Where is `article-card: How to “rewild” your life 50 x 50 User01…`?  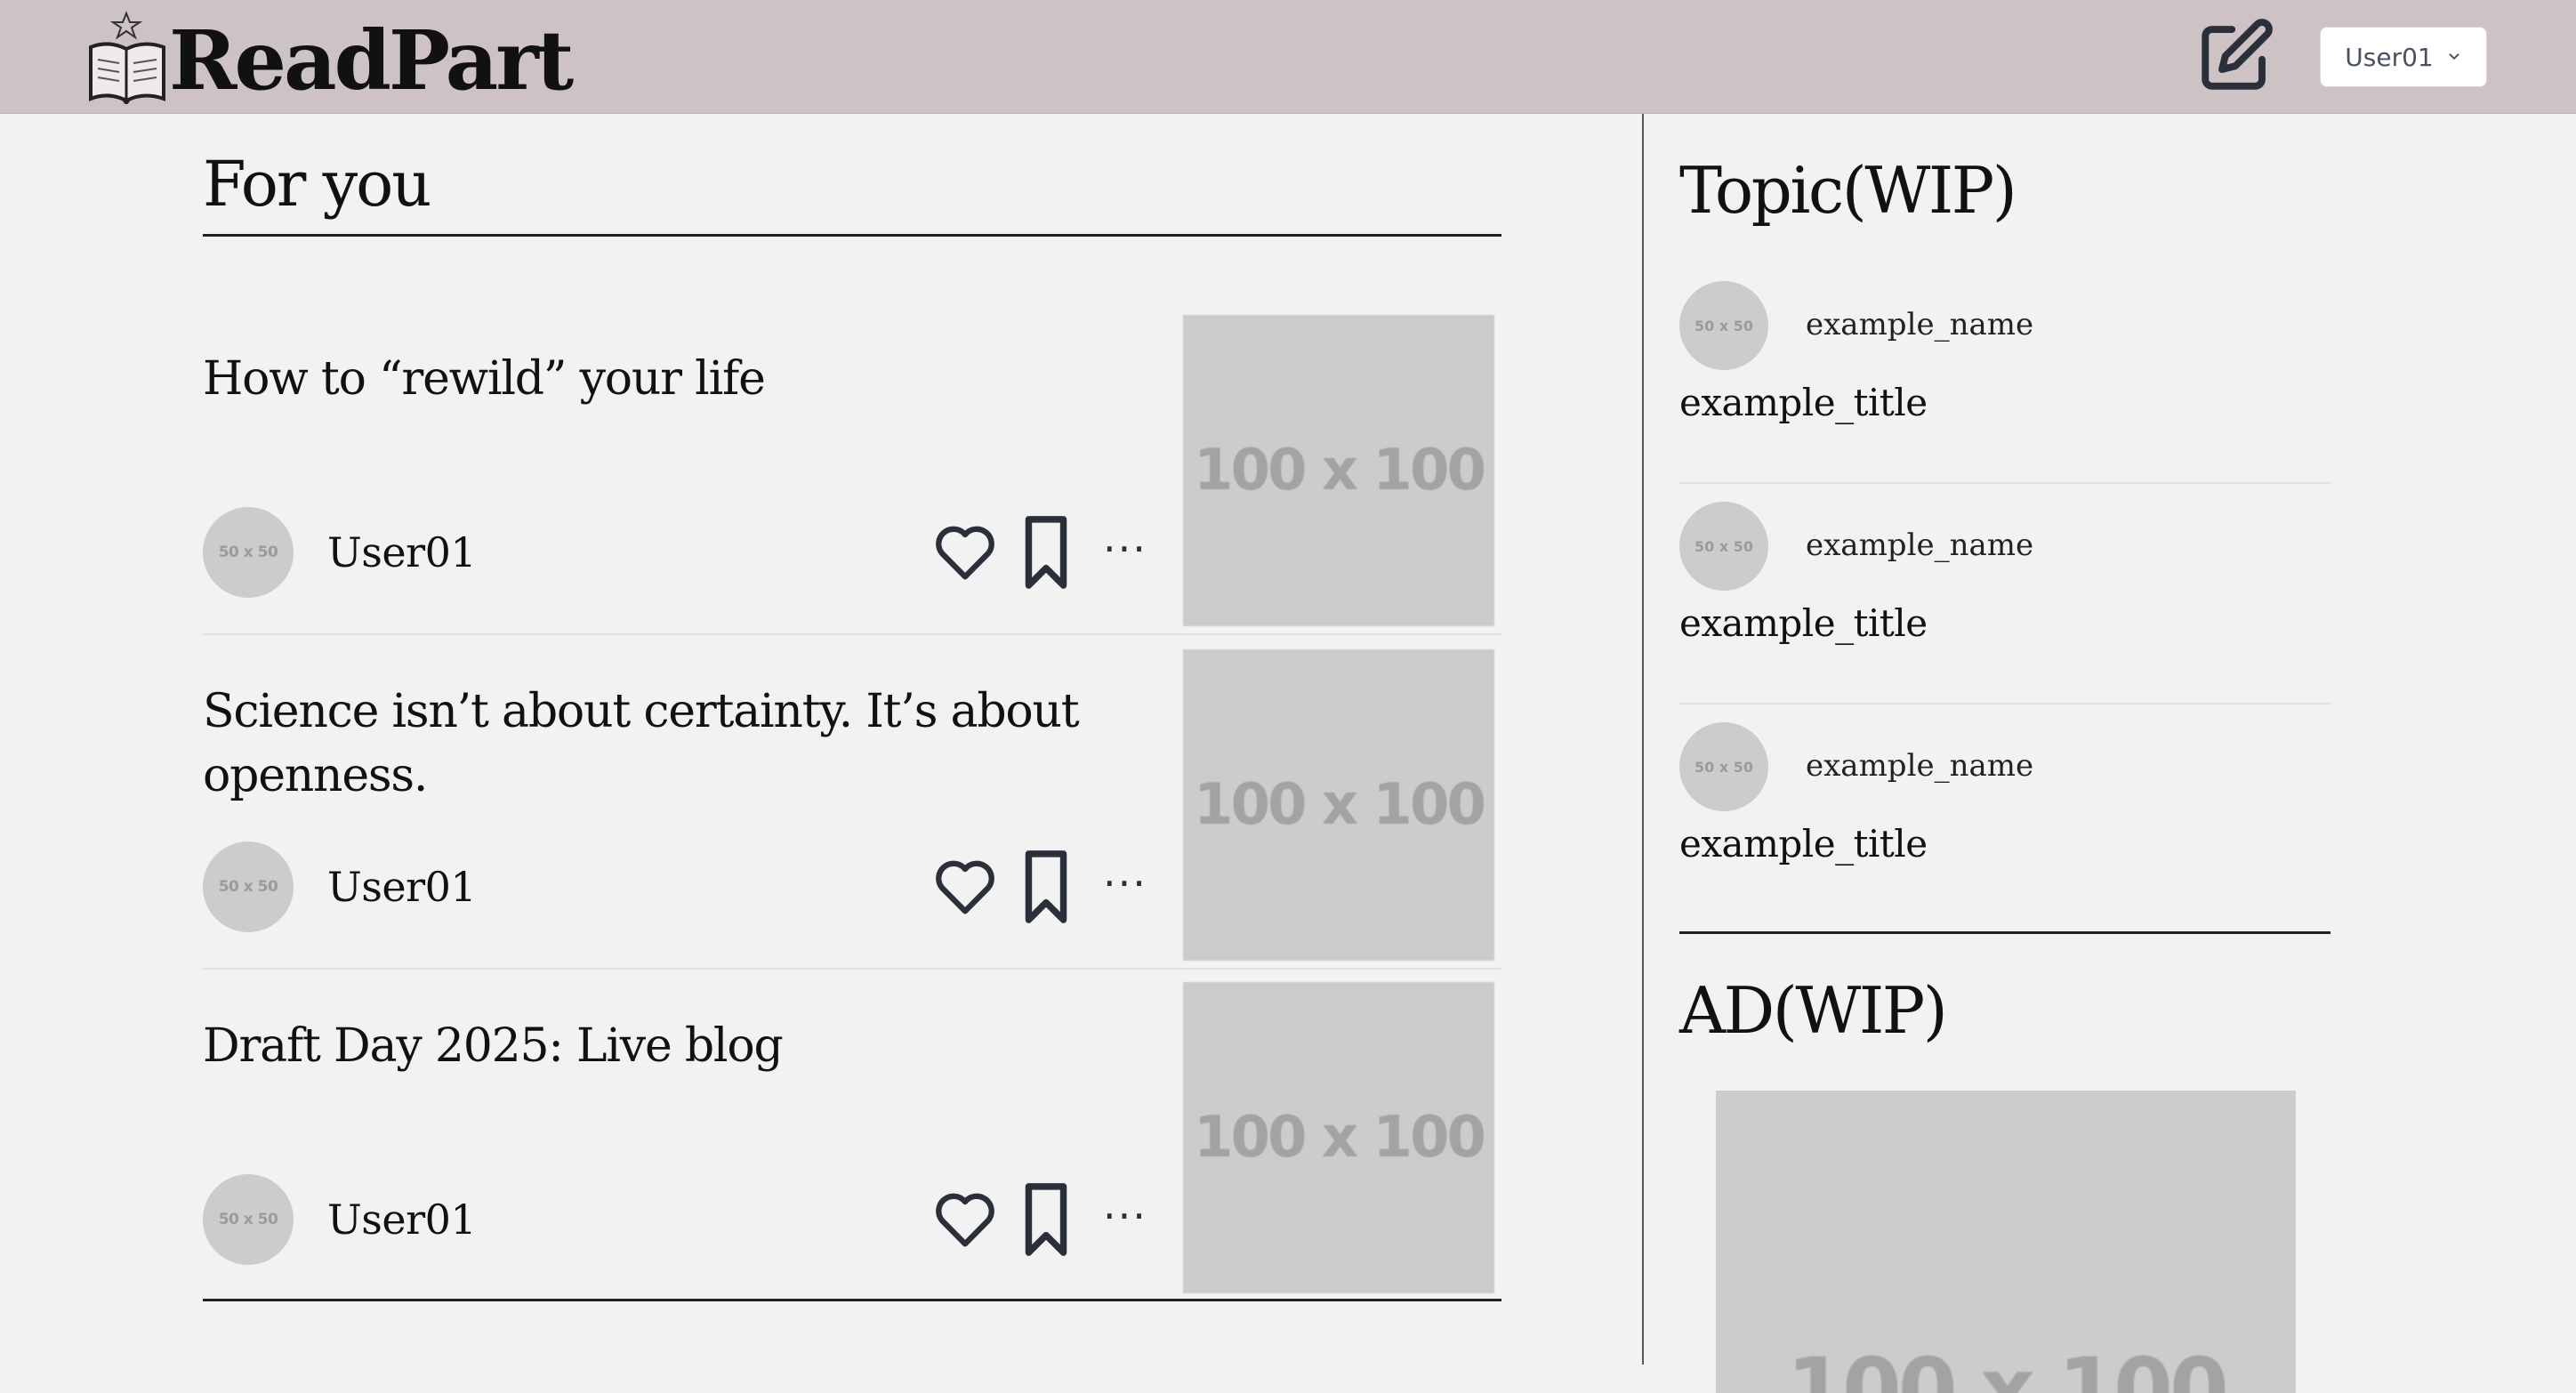
article-card: How to “rewild” your life 50 x 50 User01… is located at coordinates (852, 481).